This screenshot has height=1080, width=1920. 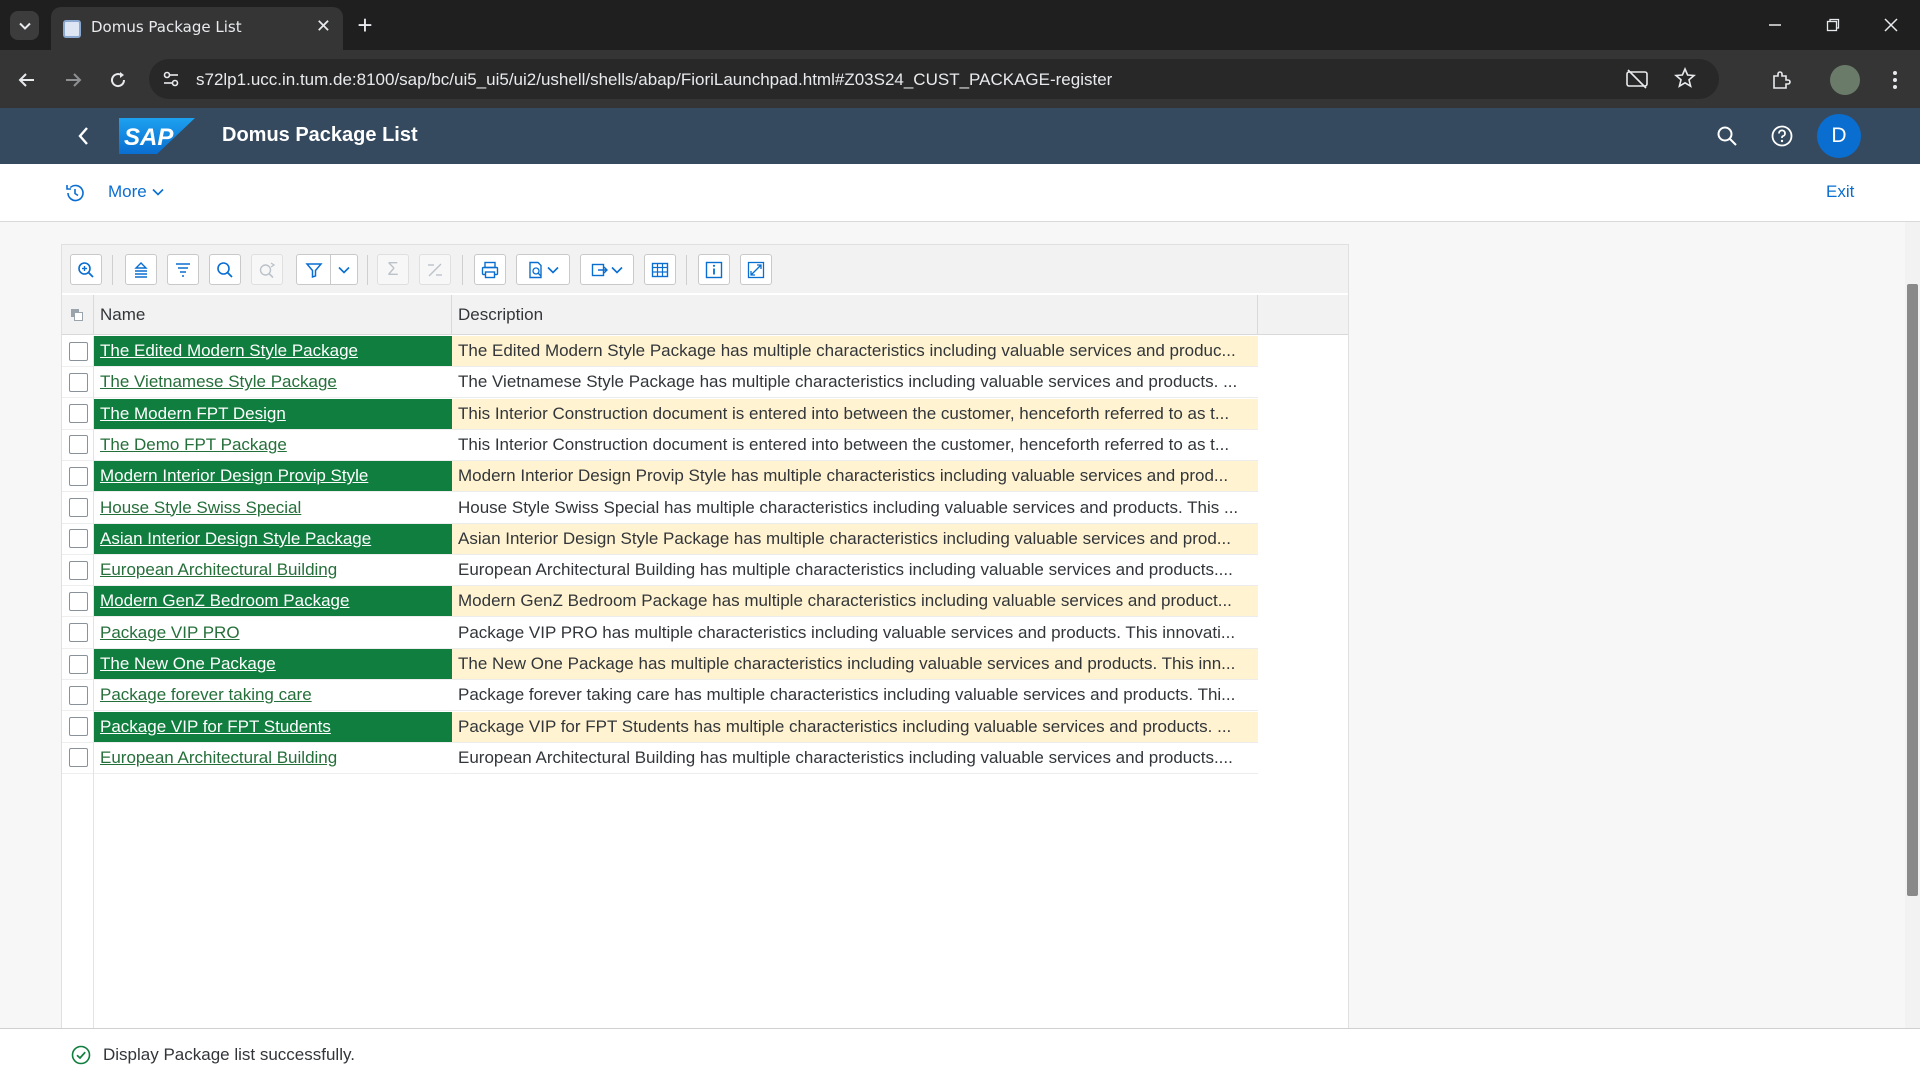 I want to click on sort-descending-button, so click(x=183, y=269).